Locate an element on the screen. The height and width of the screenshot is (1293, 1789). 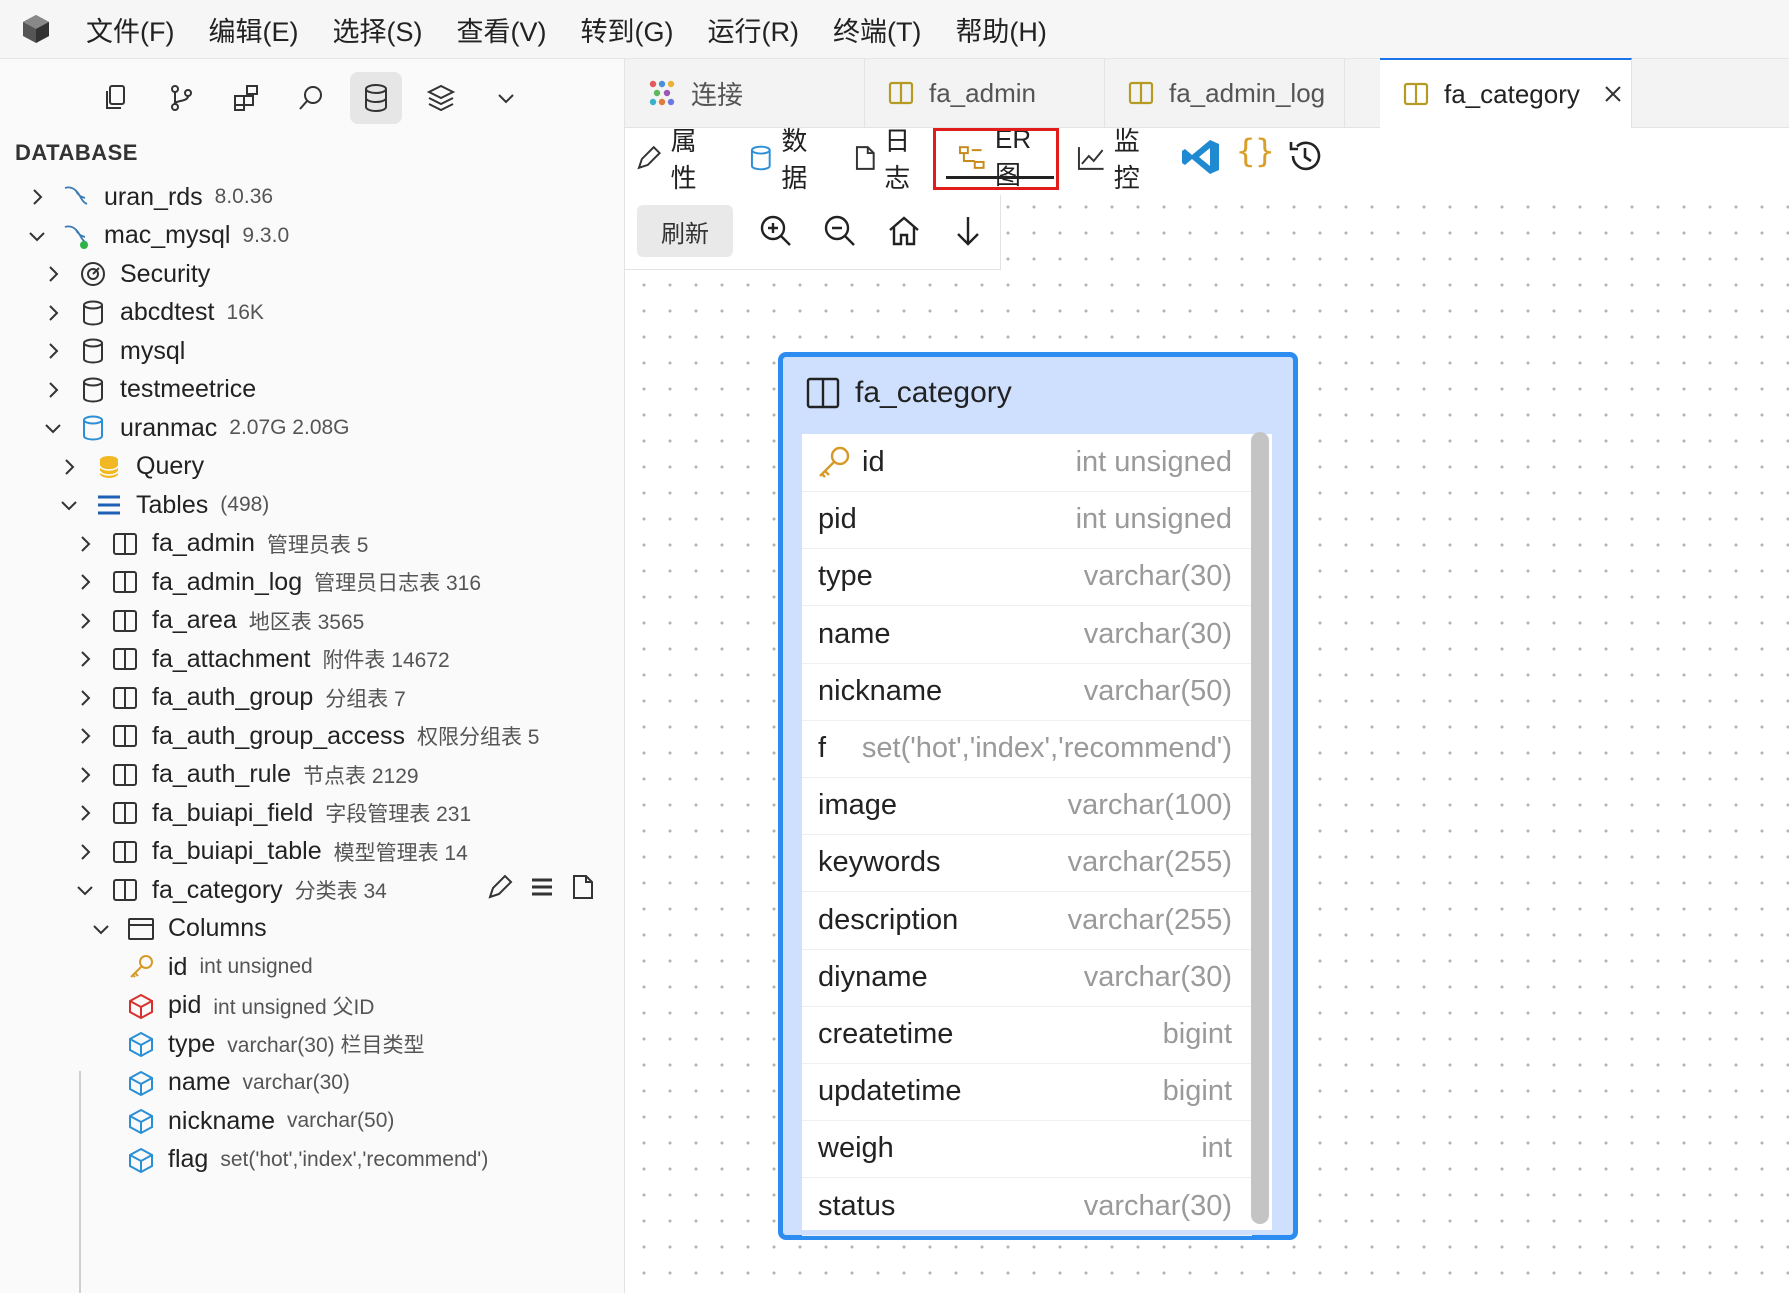
entity-field-pid: pid int unsigned is located at coordinates (1027, 520).